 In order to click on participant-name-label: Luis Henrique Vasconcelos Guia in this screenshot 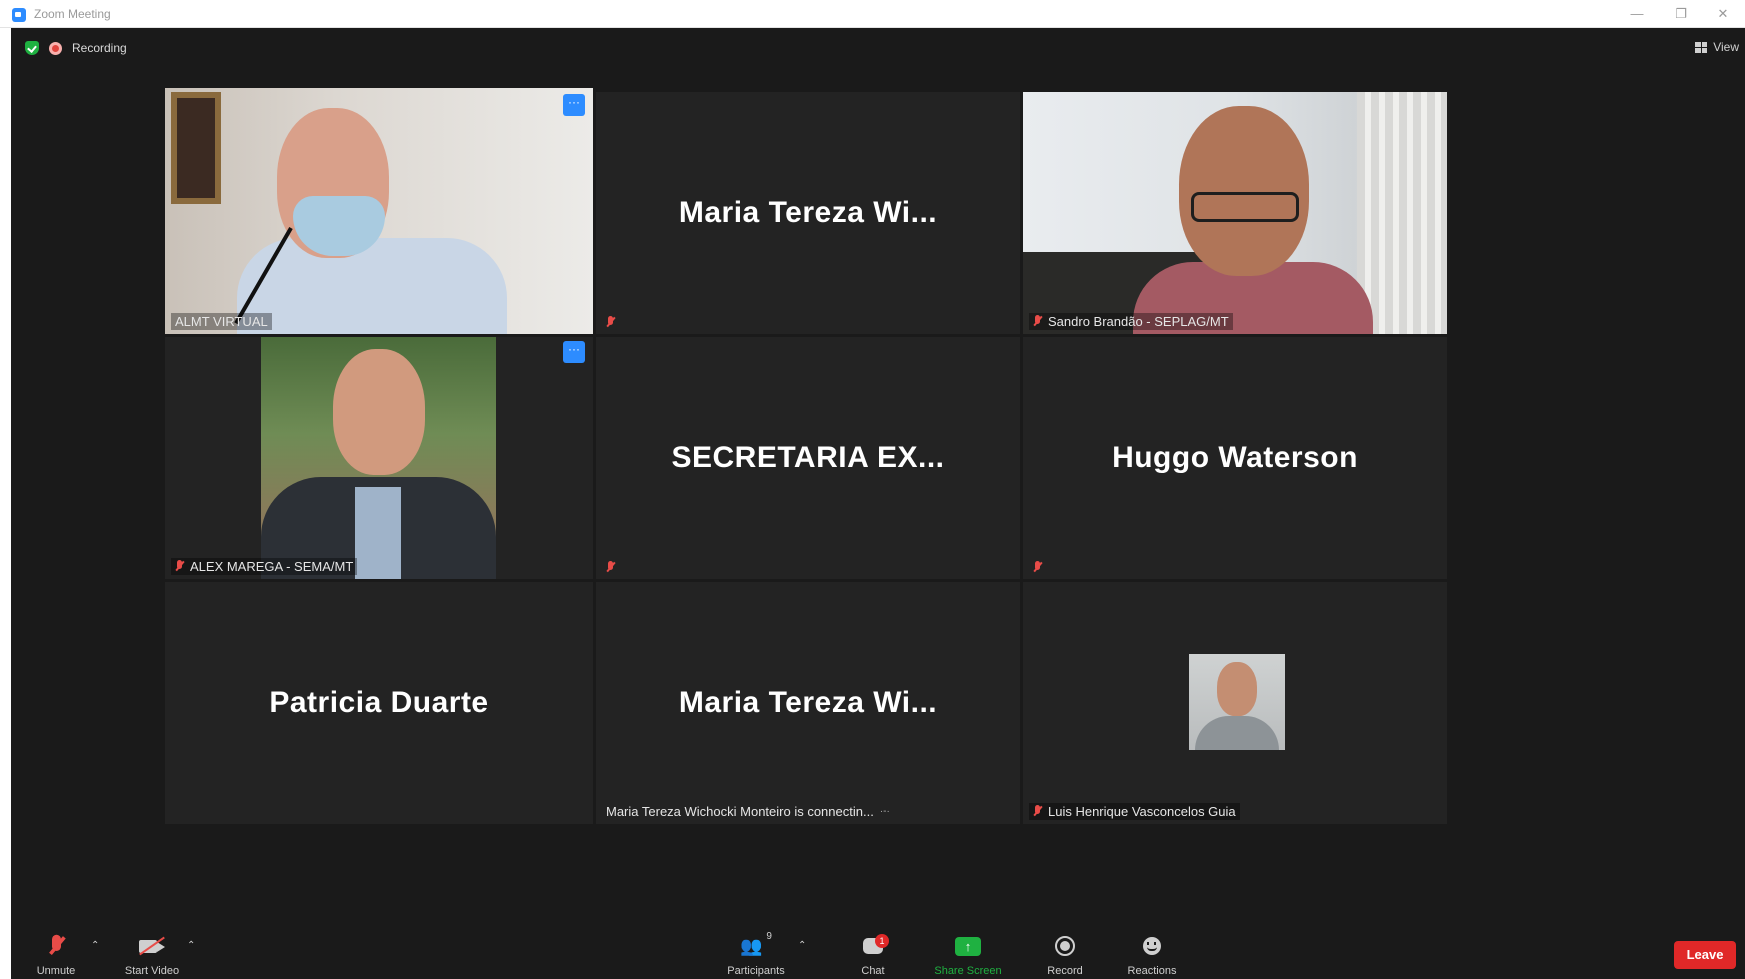, I will do `click(1134, 811)`.